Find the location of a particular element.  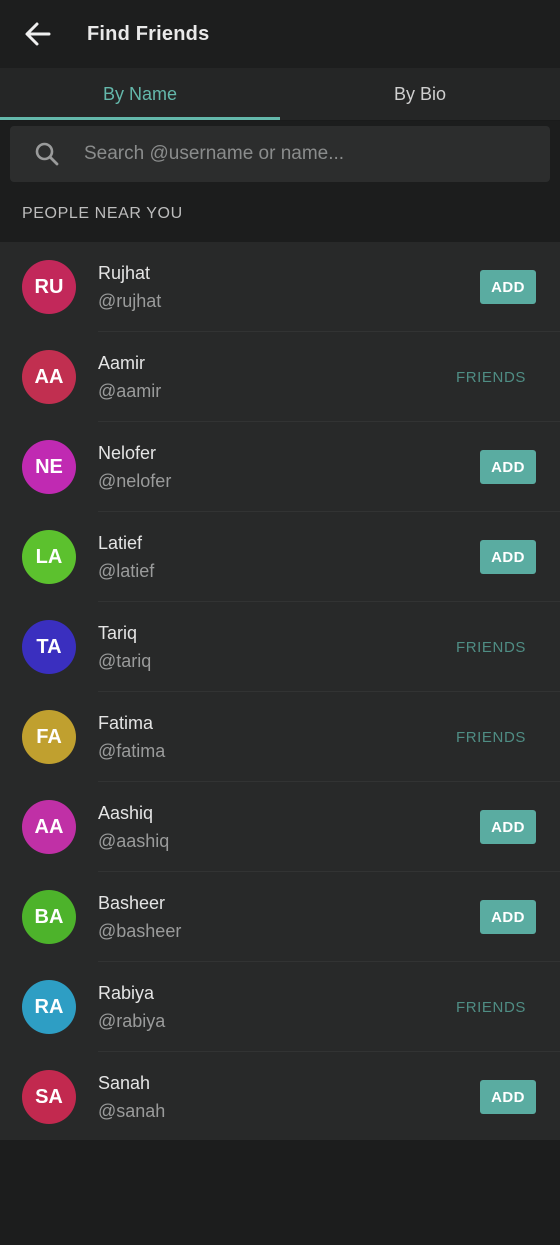

avatar: SA is located at coordinates (49, 1097).